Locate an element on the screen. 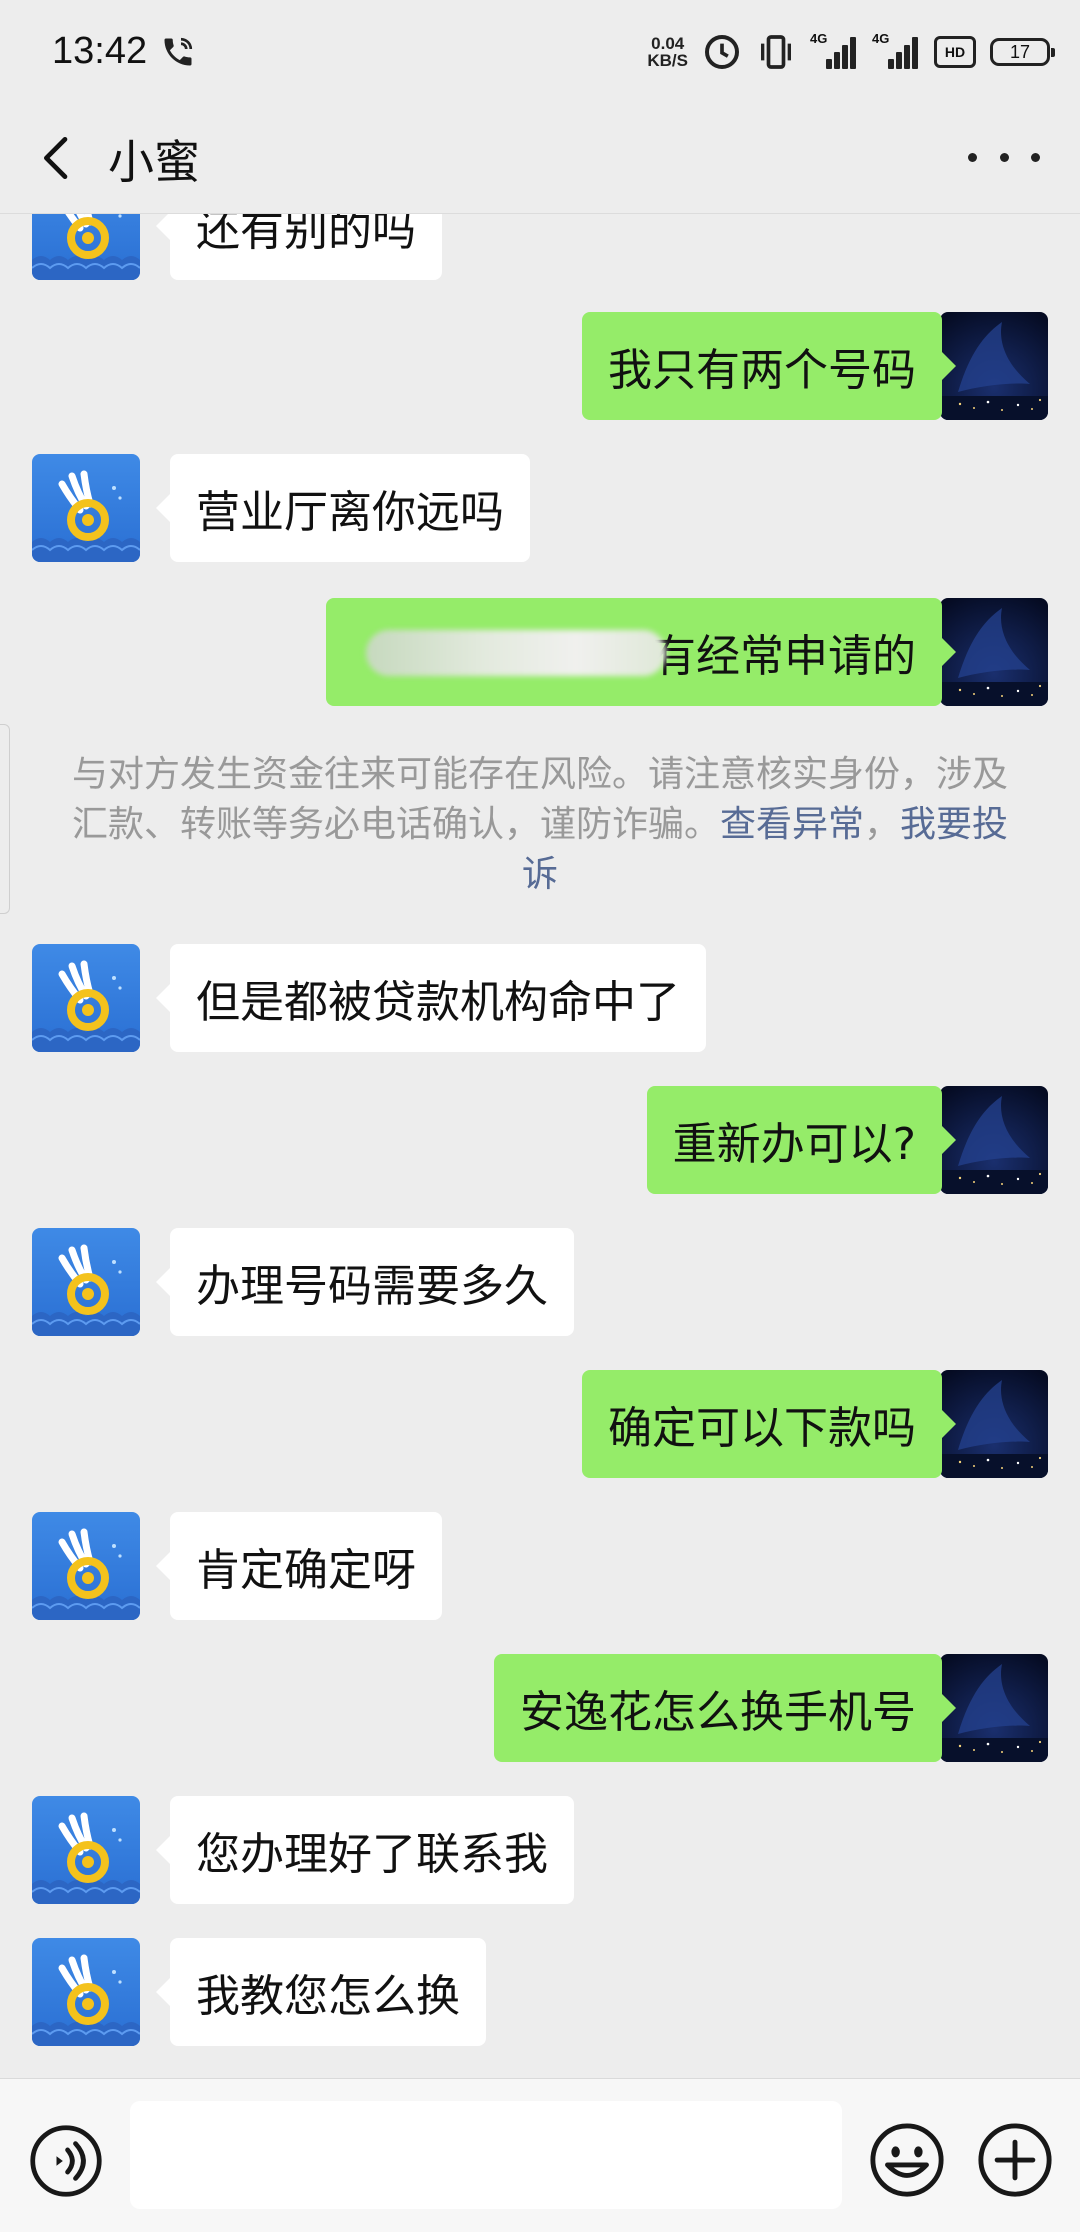 The image size is (1080, 2232). message-received: 办理号码需要多久 is located at coordinates (540, 1283).